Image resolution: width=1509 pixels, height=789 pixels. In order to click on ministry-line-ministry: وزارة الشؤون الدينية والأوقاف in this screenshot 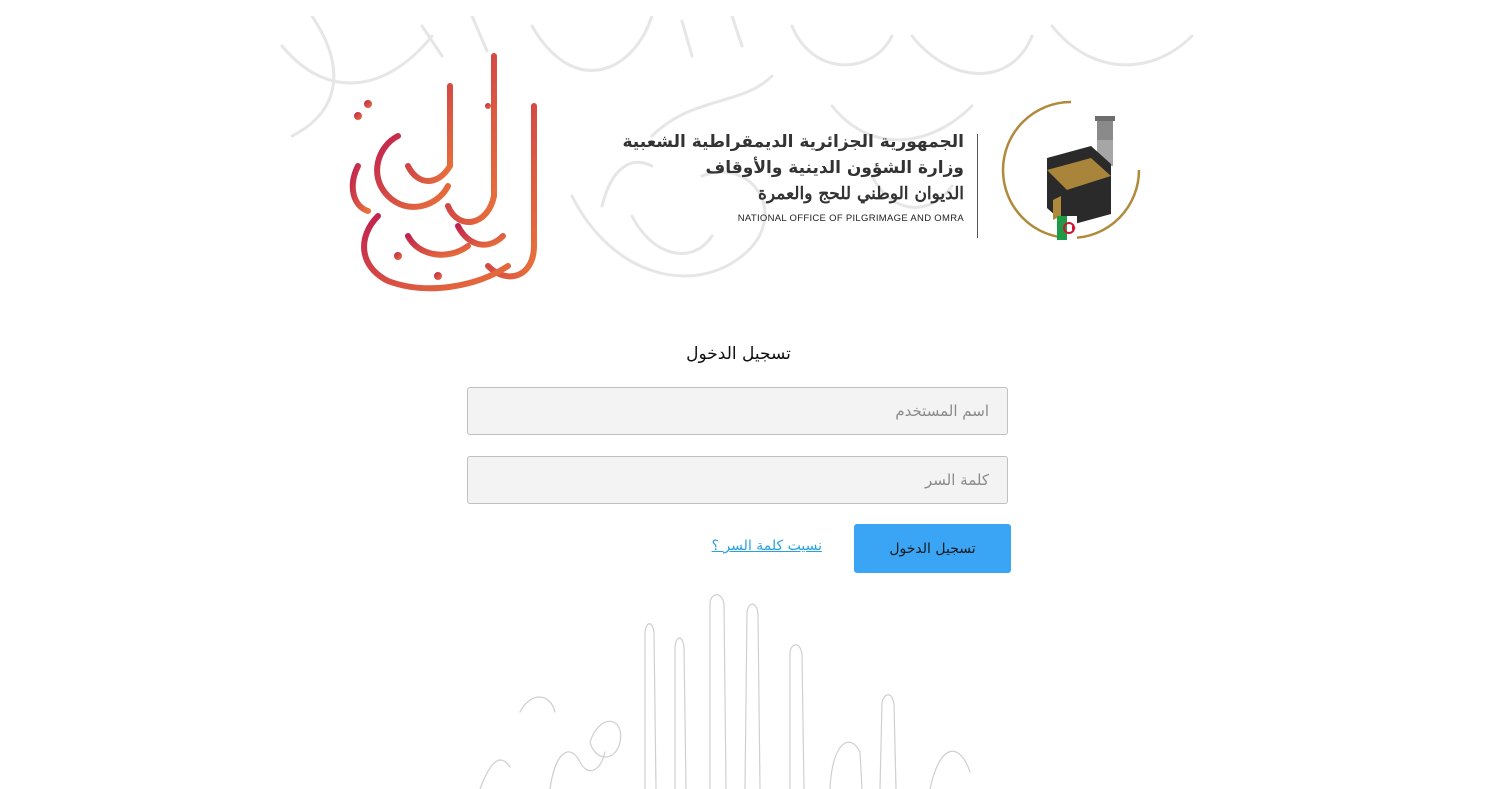, I will do `click(835, 168)`.